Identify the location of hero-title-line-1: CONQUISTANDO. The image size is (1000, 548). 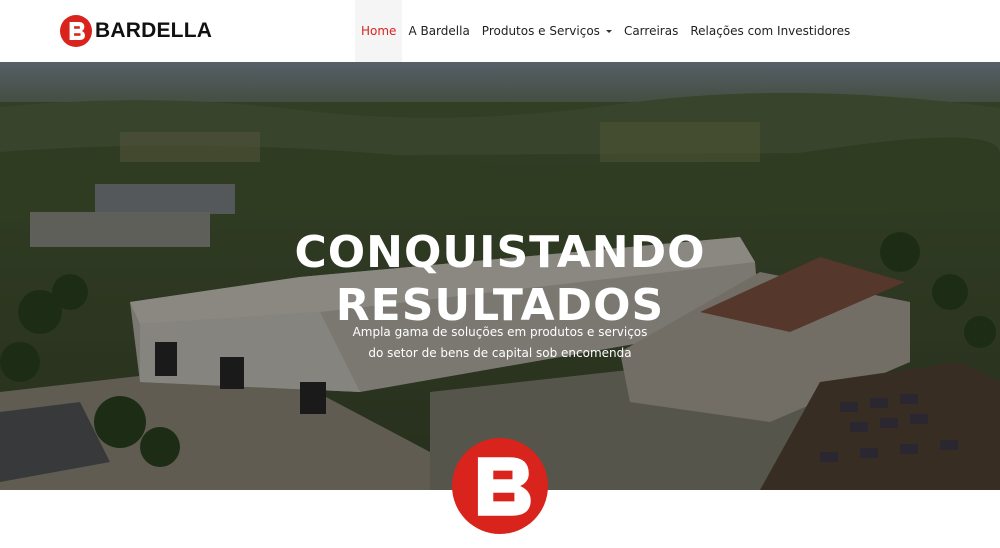
(500, 253).